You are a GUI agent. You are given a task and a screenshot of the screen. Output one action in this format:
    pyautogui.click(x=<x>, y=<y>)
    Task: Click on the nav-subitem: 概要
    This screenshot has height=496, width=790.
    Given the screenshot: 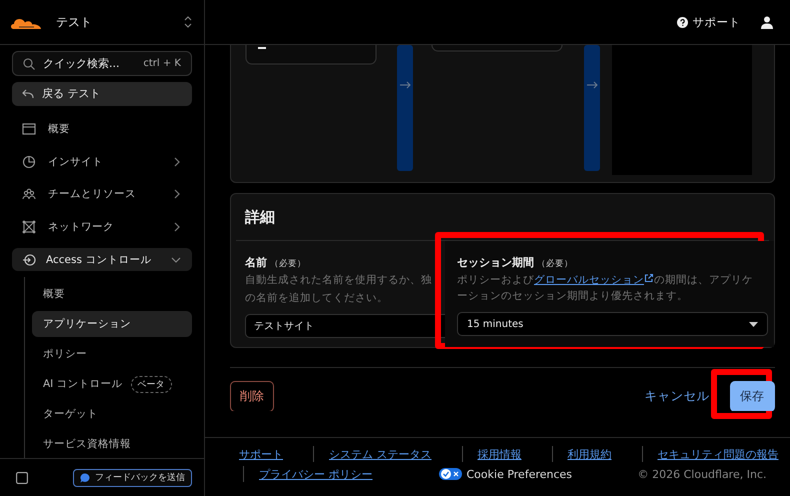 What is the action you would take?
    pyautogui.click(x=112, y=294)
    